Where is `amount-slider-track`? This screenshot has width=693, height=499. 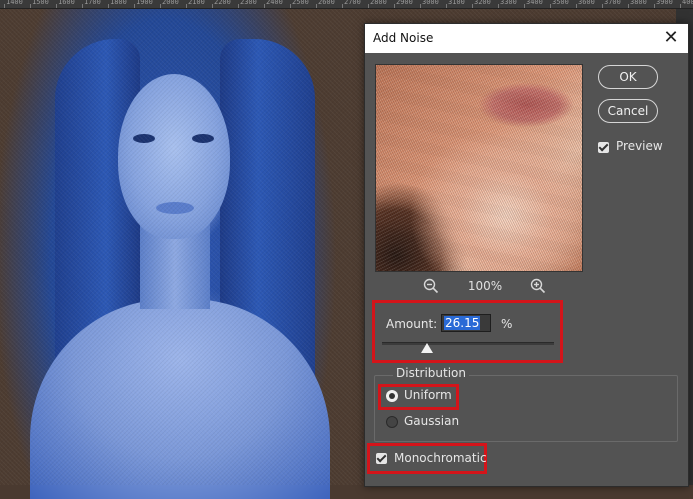
amount-slider-track is located at coordinates (468, 343).